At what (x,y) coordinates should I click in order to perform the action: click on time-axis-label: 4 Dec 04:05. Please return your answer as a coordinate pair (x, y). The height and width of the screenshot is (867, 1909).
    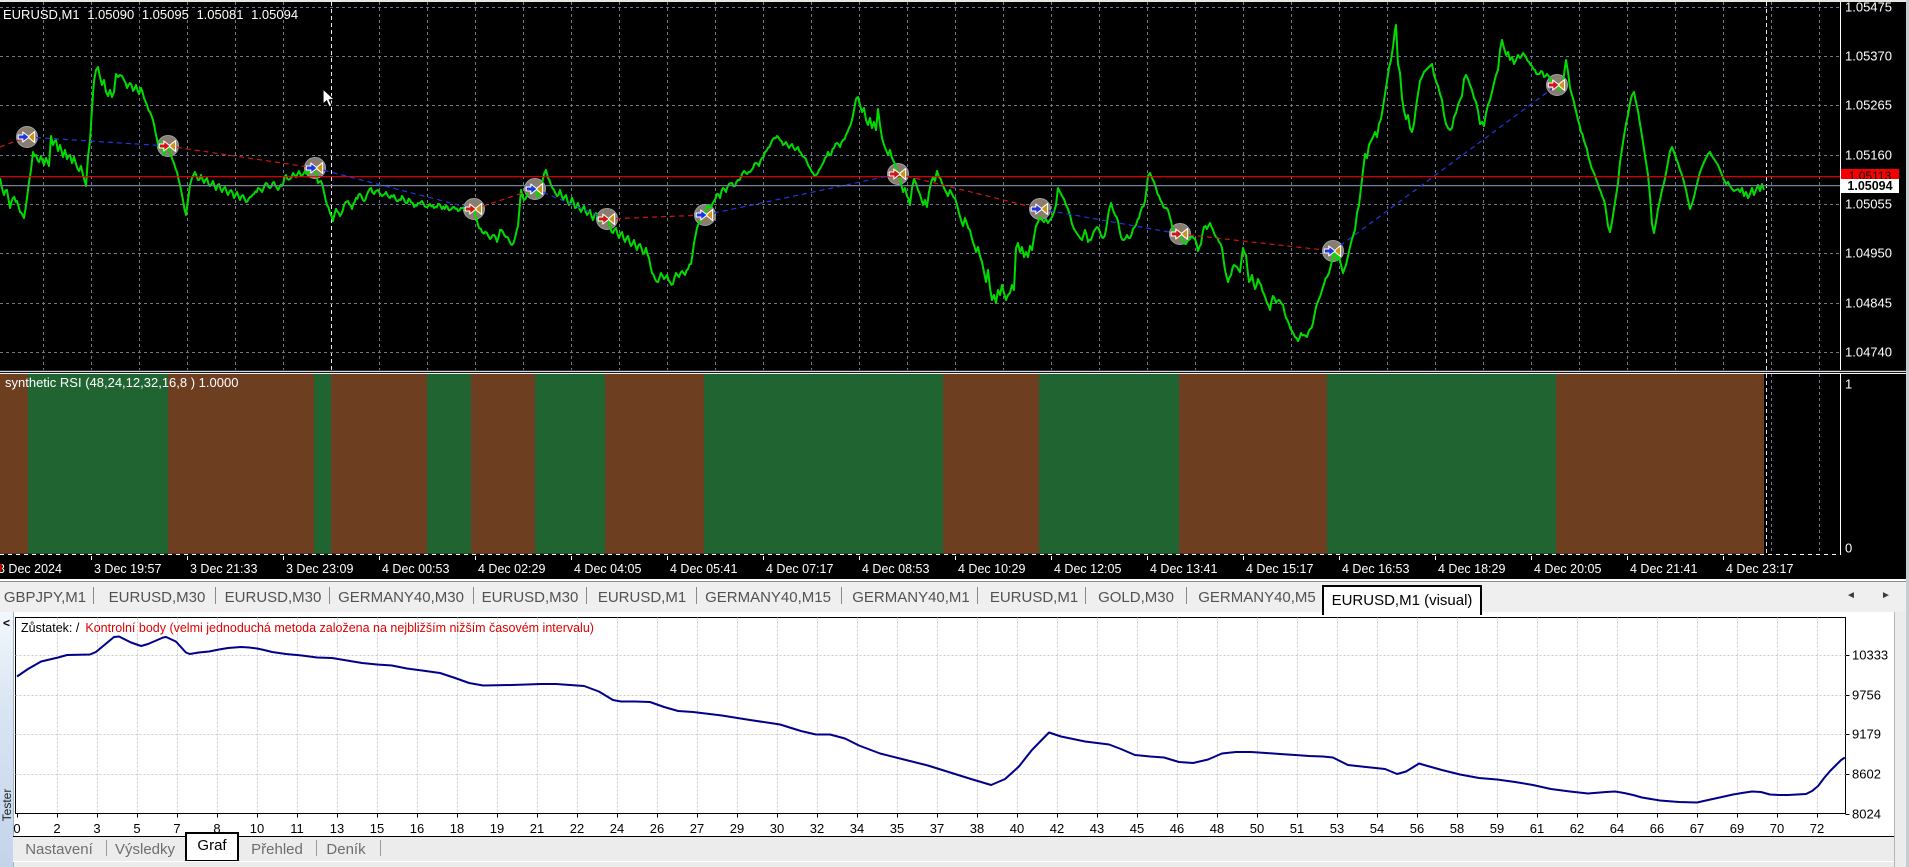
    Looking at the image, I should click on (608, 568).